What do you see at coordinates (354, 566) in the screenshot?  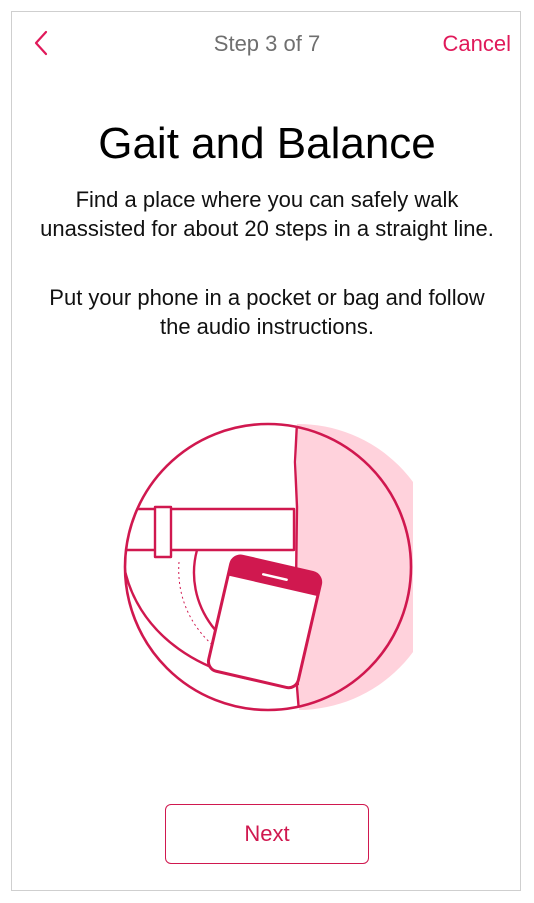 I see `pant-leg-shade` at bounding box center [354, 566].